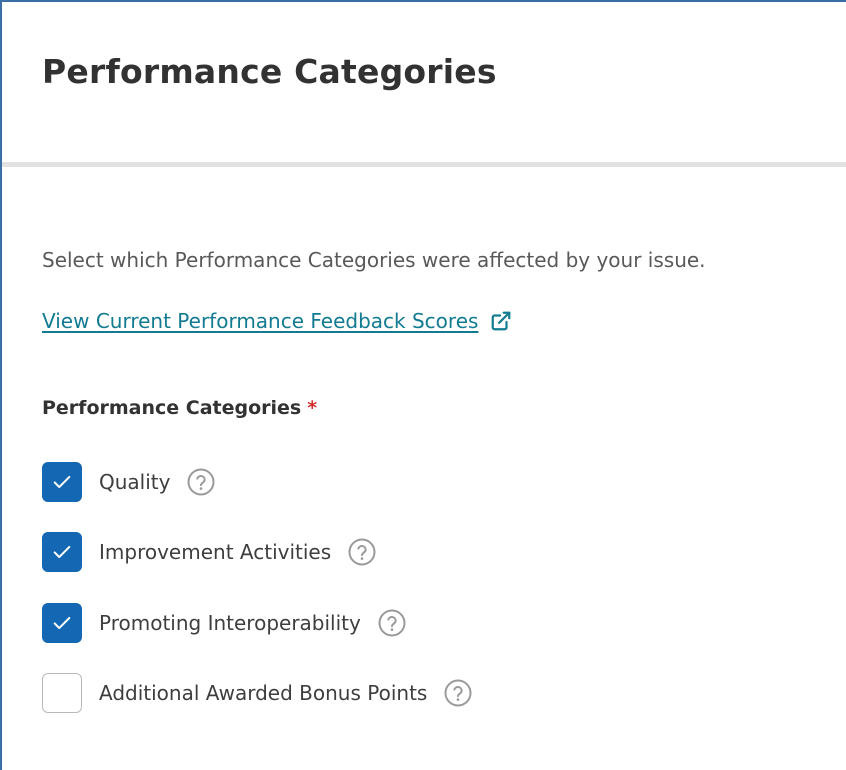 This screenshot has width=846, height=770. I want to click on section-label-text: Performance Categories, so click(172, 408).